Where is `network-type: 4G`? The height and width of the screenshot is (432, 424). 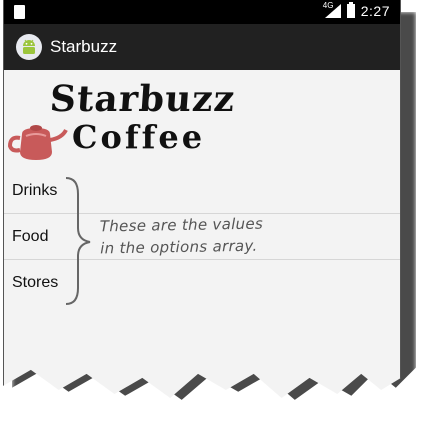 network-type: 4G is located at coordinates (328, 5).